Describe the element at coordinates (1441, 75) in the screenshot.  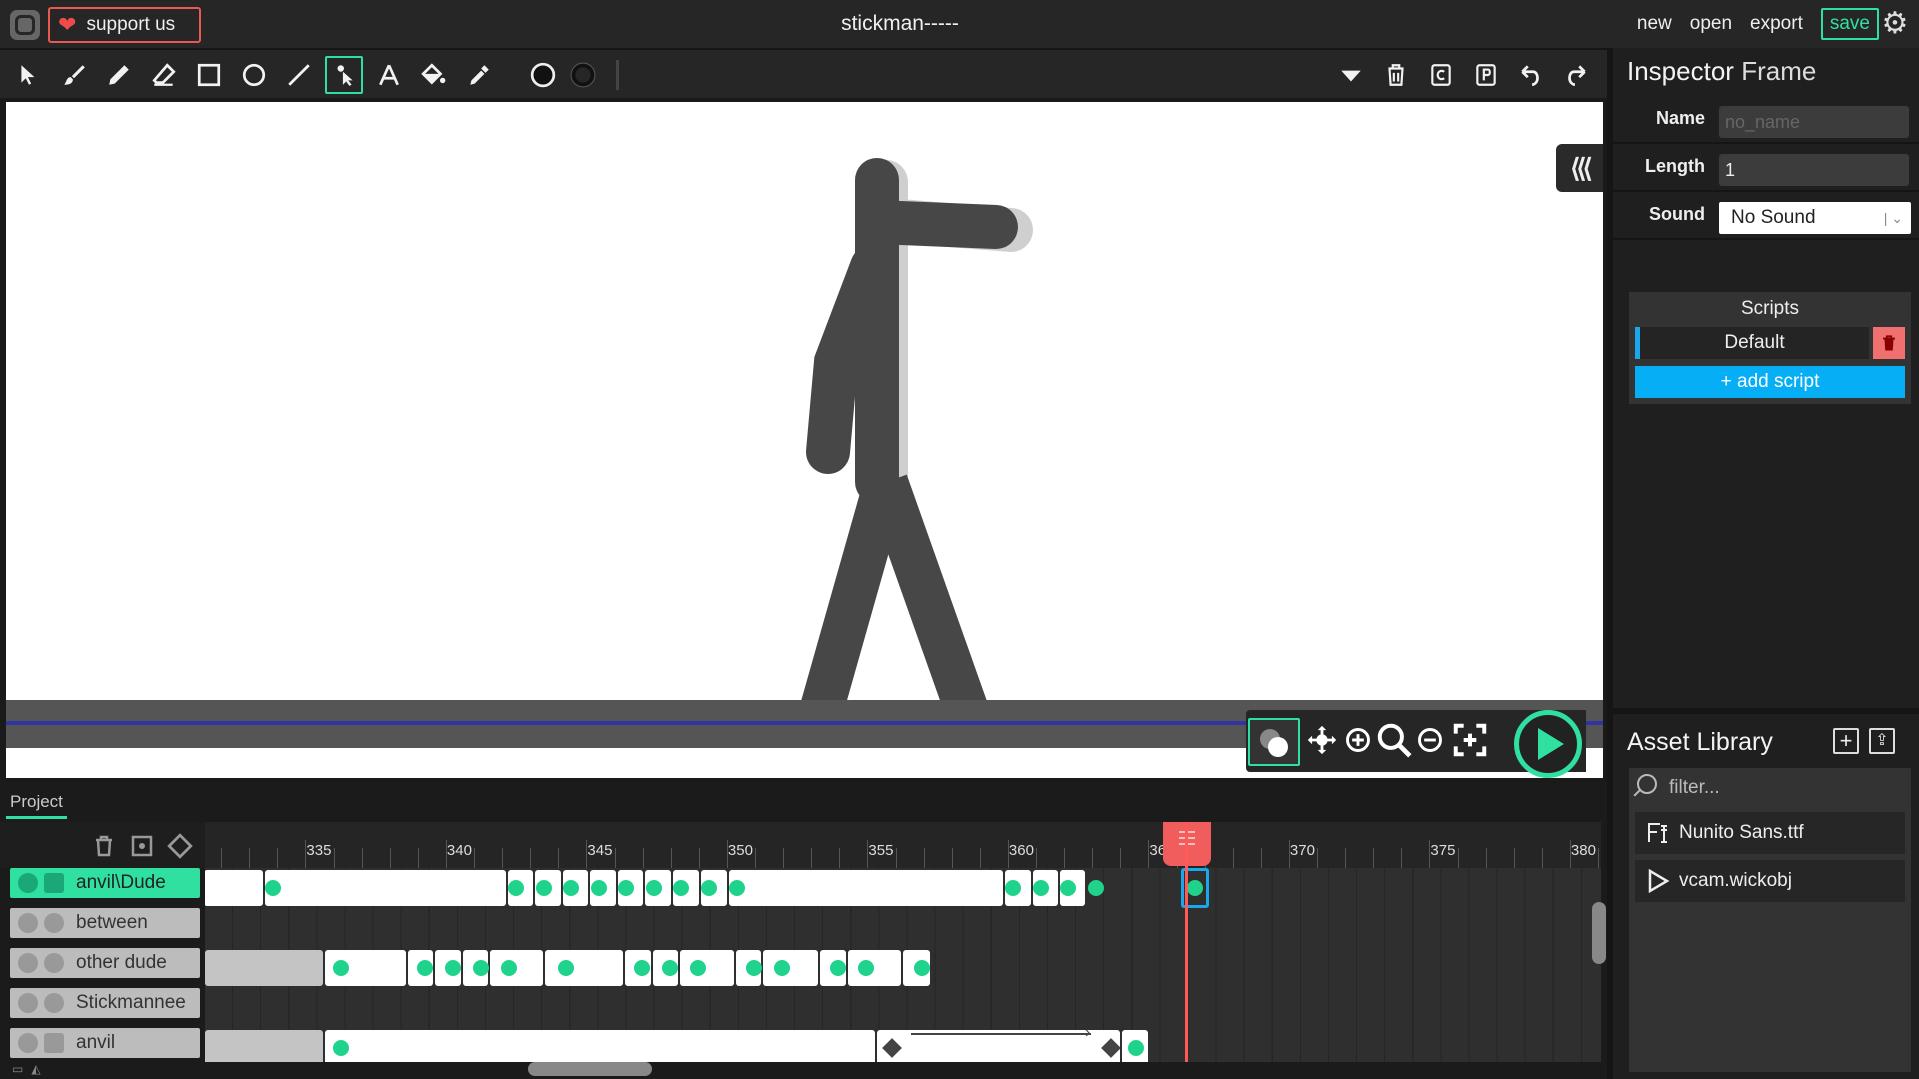
I see `copy-icon` at that location.